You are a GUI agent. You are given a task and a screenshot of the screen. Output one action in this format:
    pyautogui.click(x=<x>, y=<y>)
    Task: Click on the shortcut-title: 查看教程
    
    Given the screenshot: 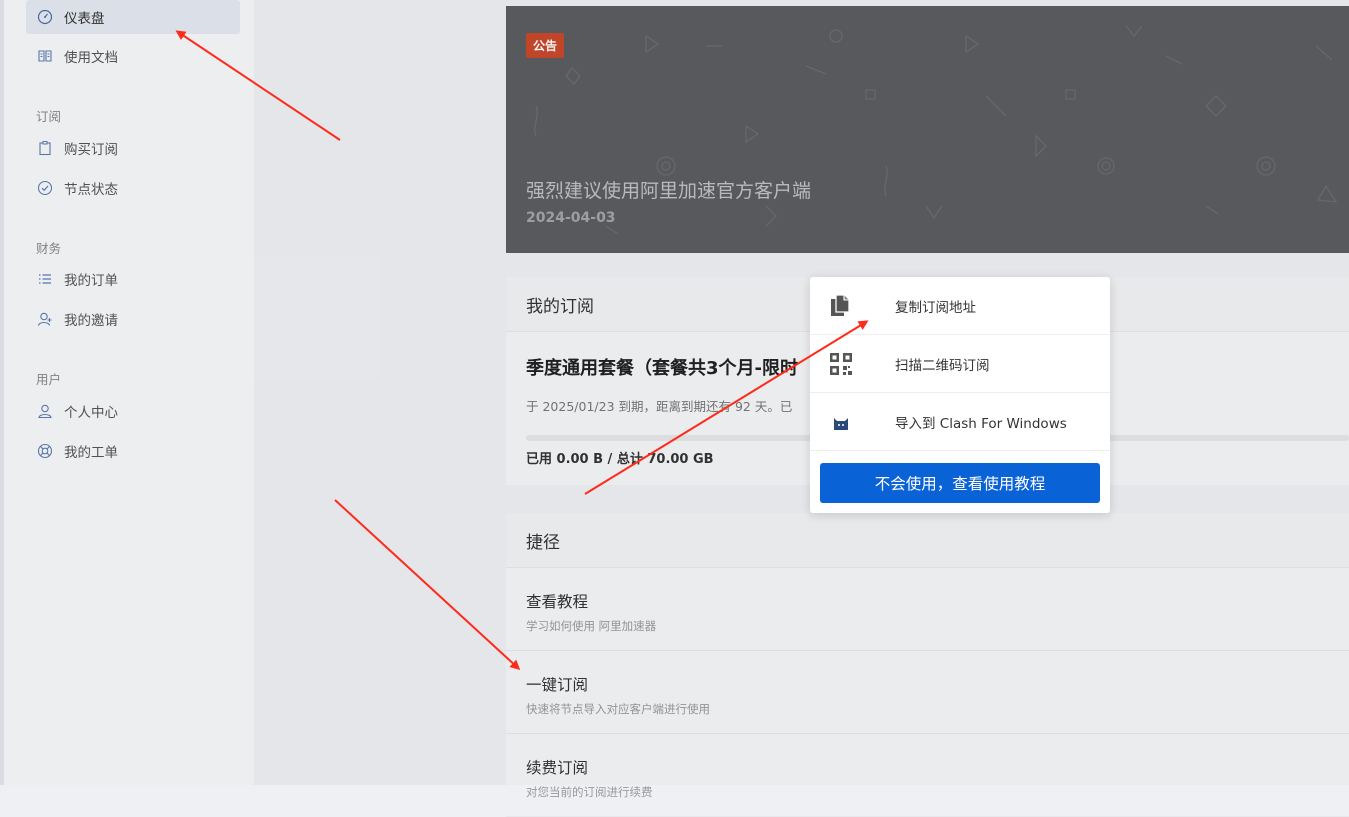 What is the action you would take?
    pyautogui.click(x=557, y=602)
    